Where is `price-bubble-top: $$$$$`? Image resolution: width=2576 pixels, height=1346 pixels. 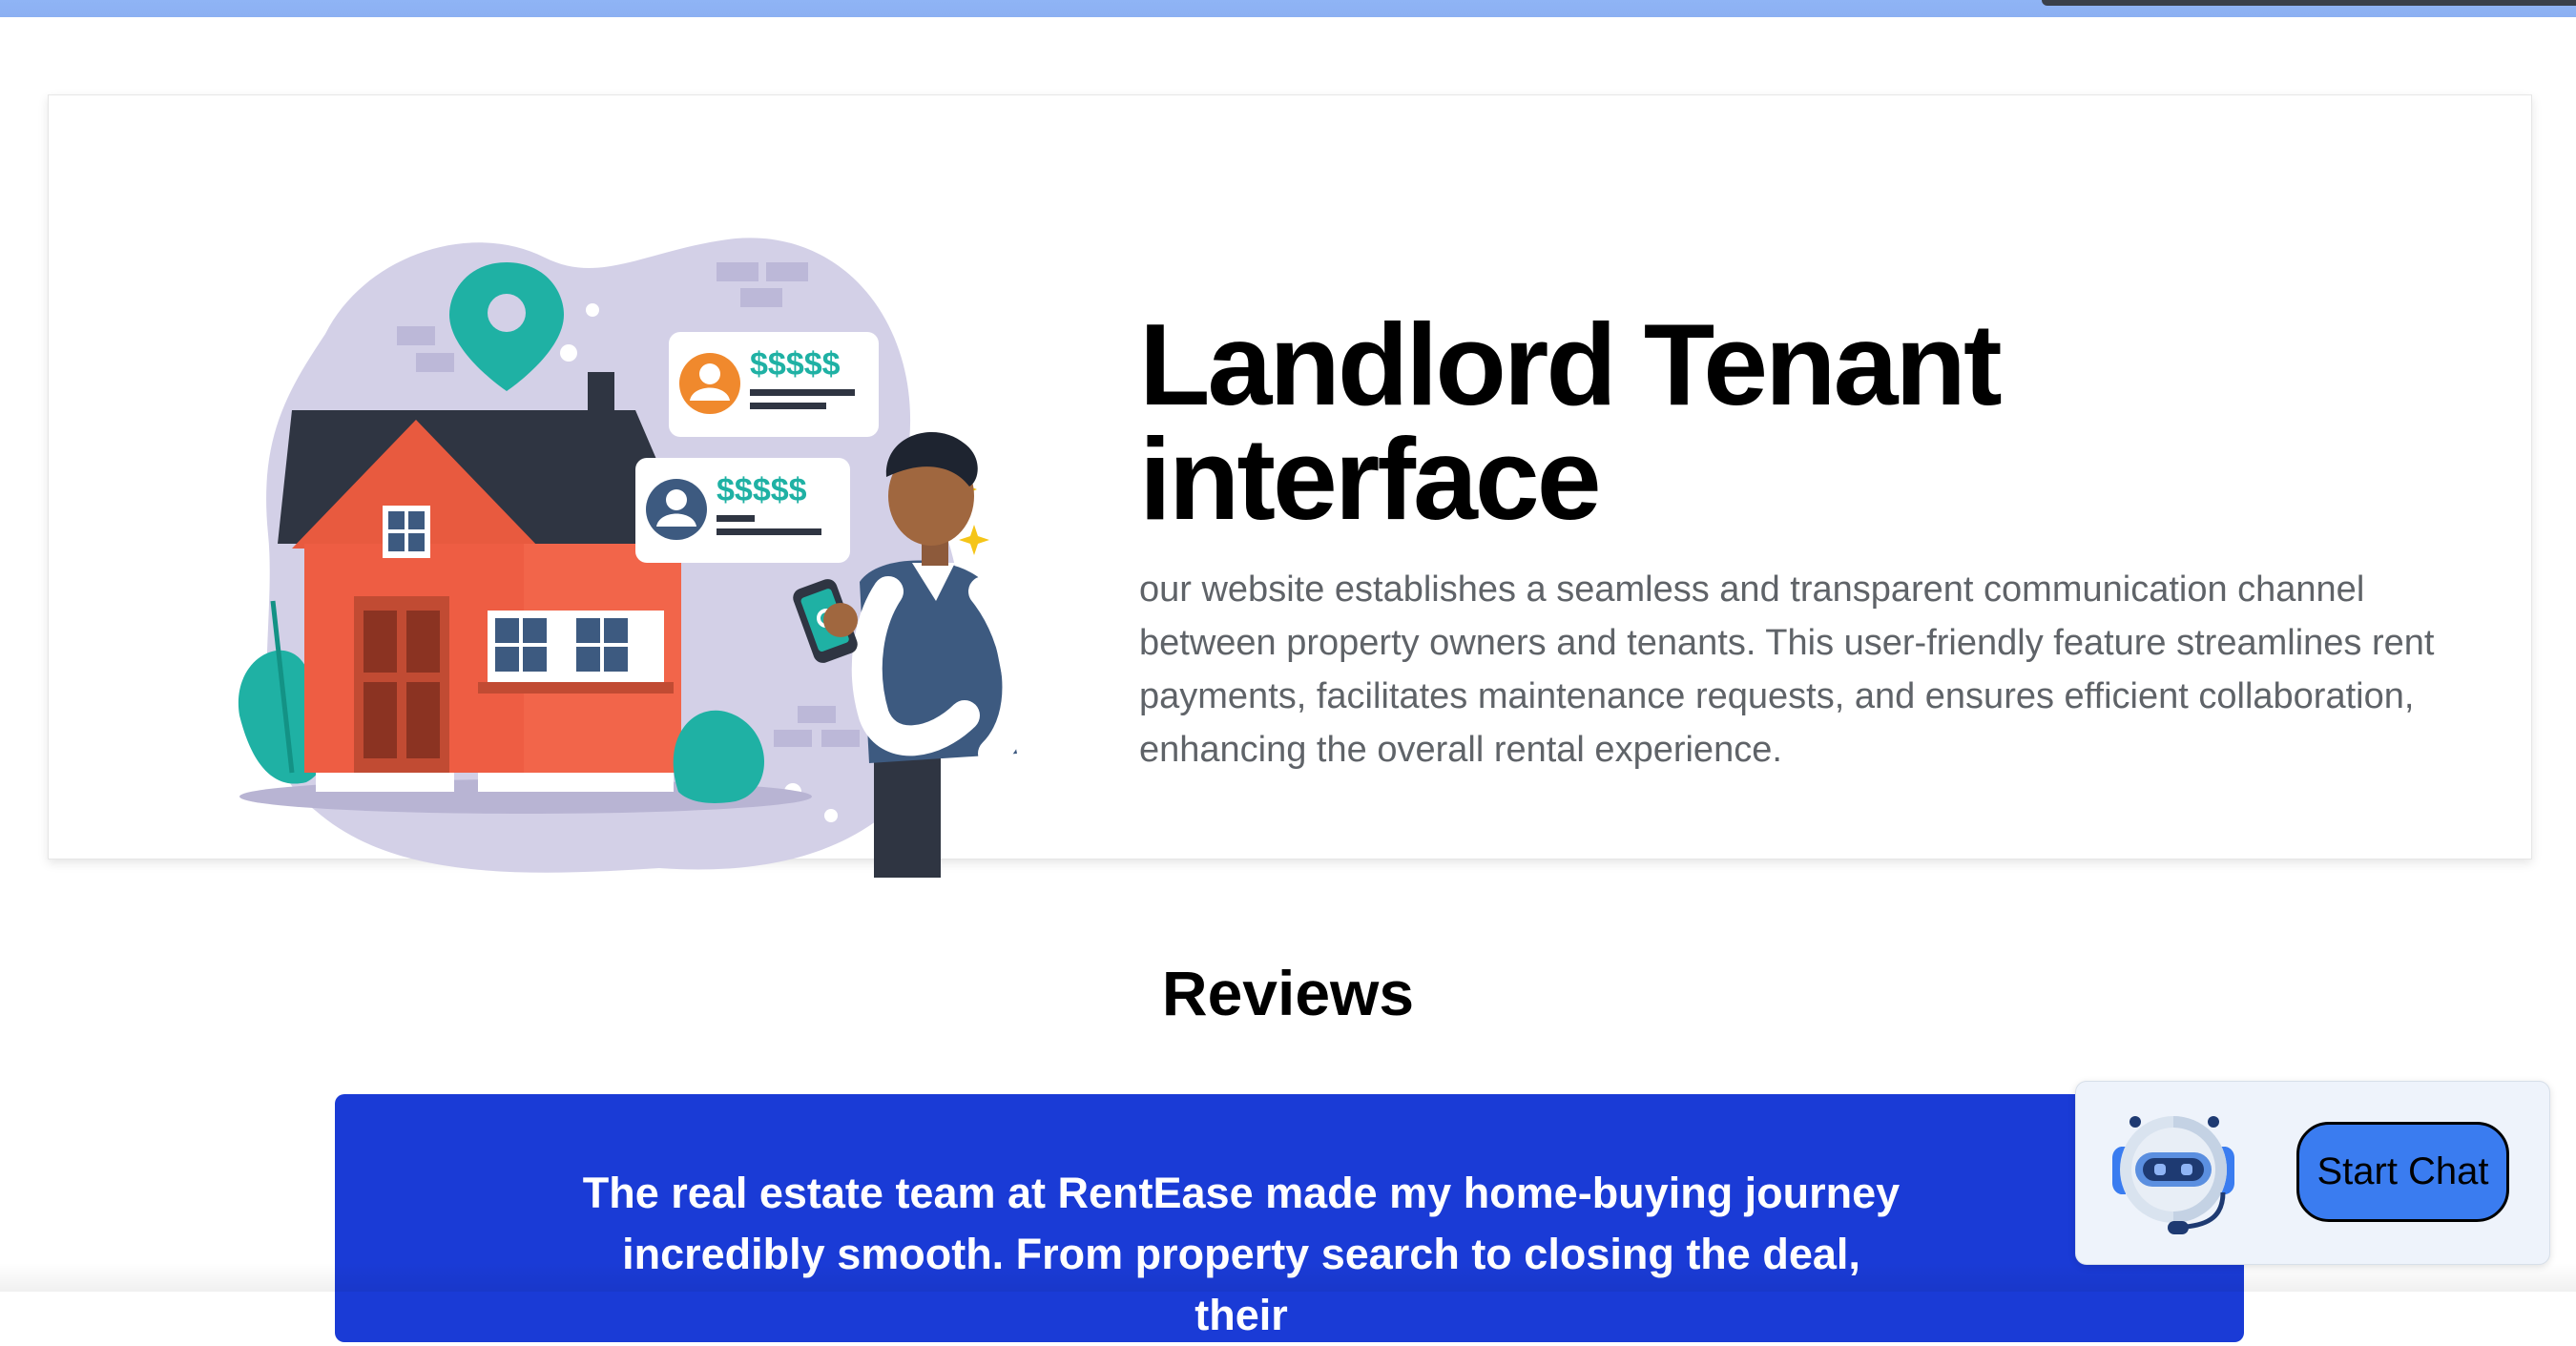 price-bubble-top: $$$$$ is located at coordinates (774, 384).